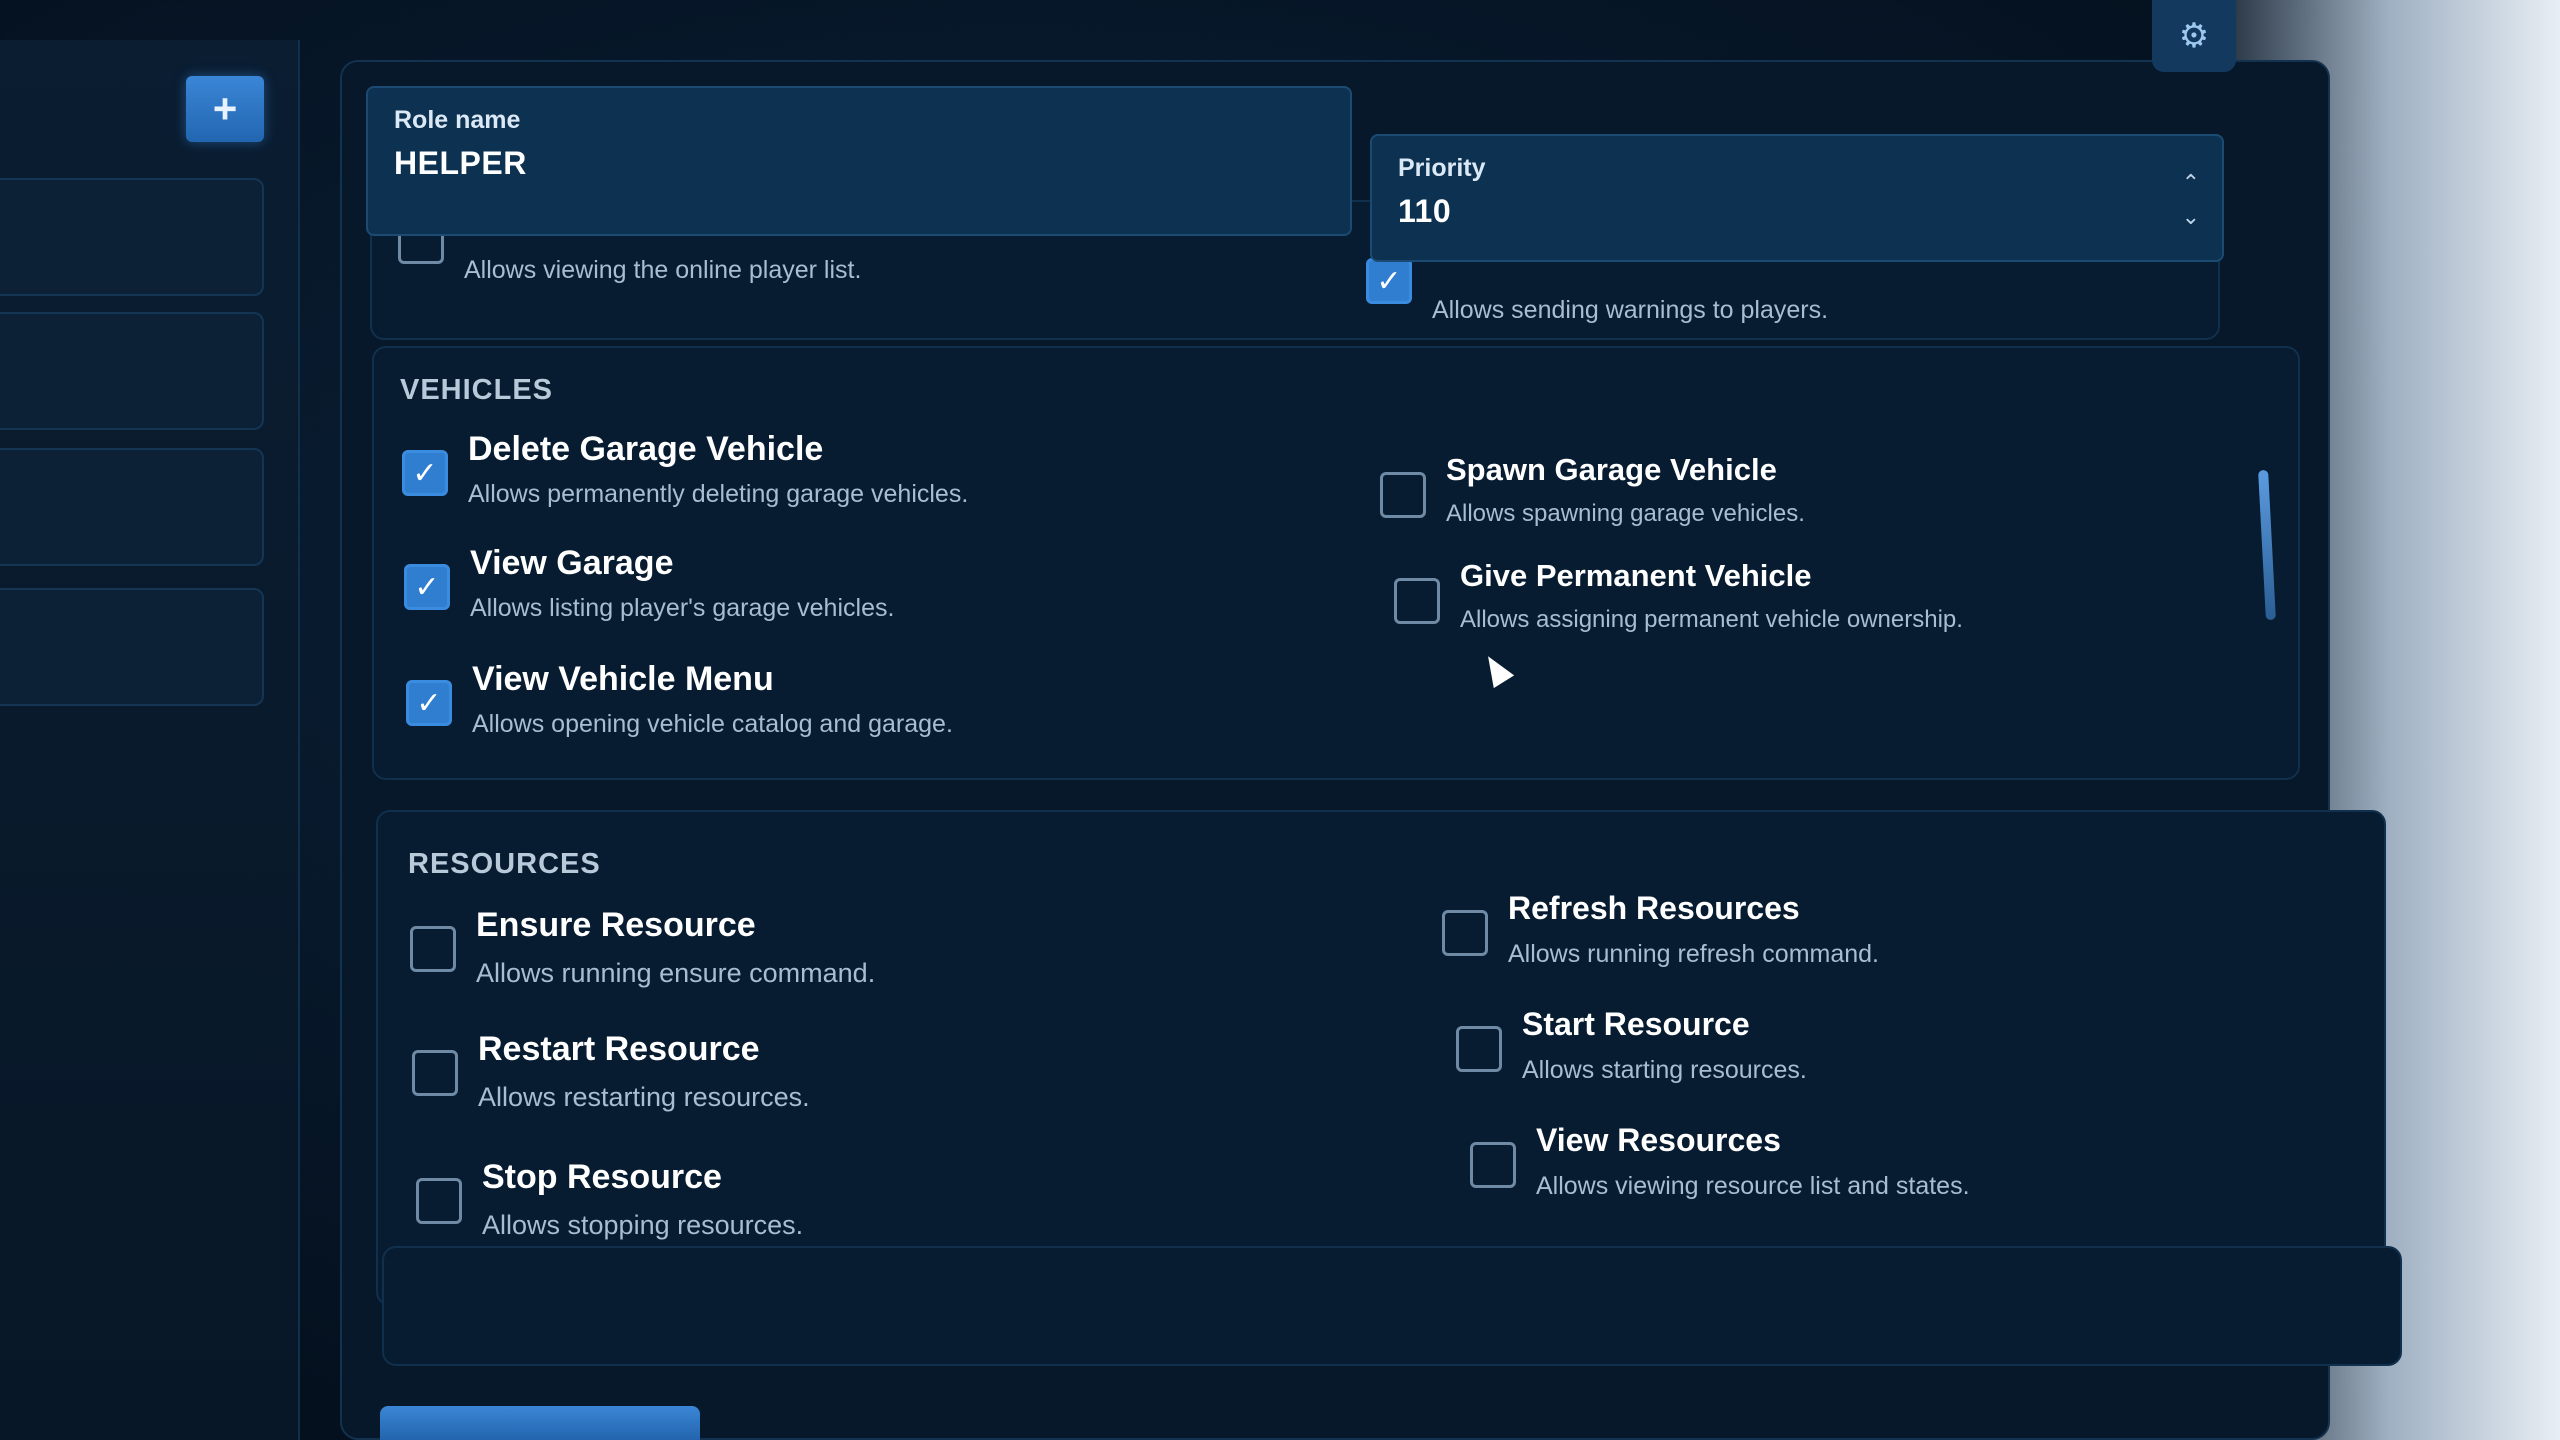 This screenshot has height=1440, width=2560. Describe the element at coordinates (644, 1097) in the screenshot. I see `permission-description: Allows restarting resources.` at that location.